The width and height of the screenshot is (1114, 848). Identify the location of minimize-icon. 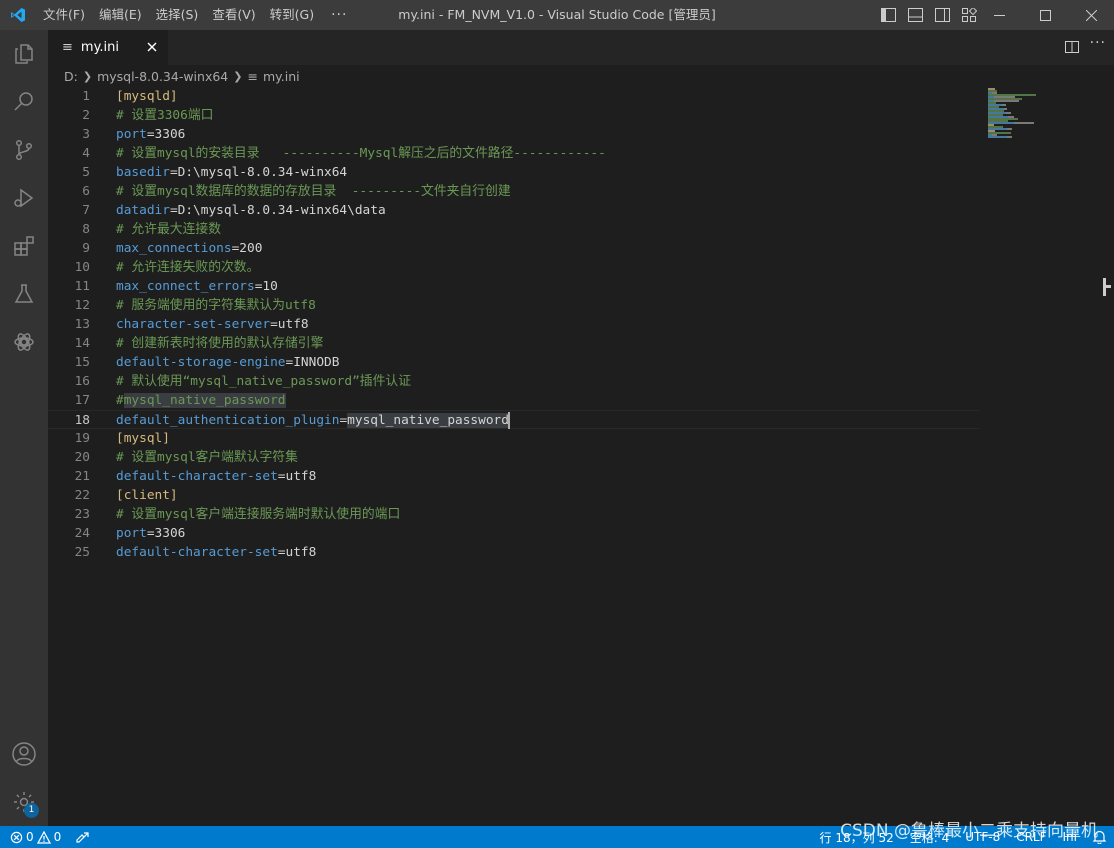
(999, 15).